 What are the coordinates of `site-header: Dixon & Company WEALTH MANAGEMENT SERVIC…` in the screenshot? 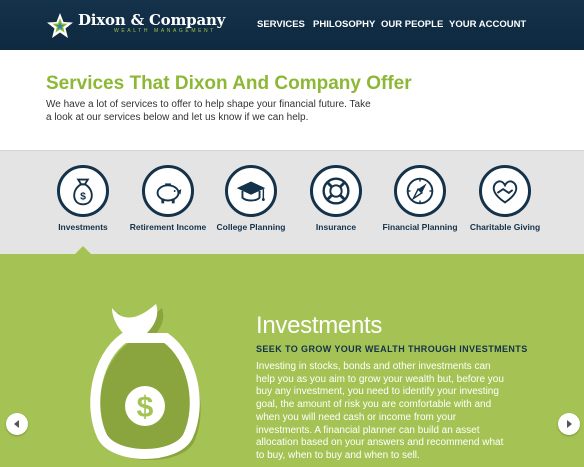 It's located at (292, 25).